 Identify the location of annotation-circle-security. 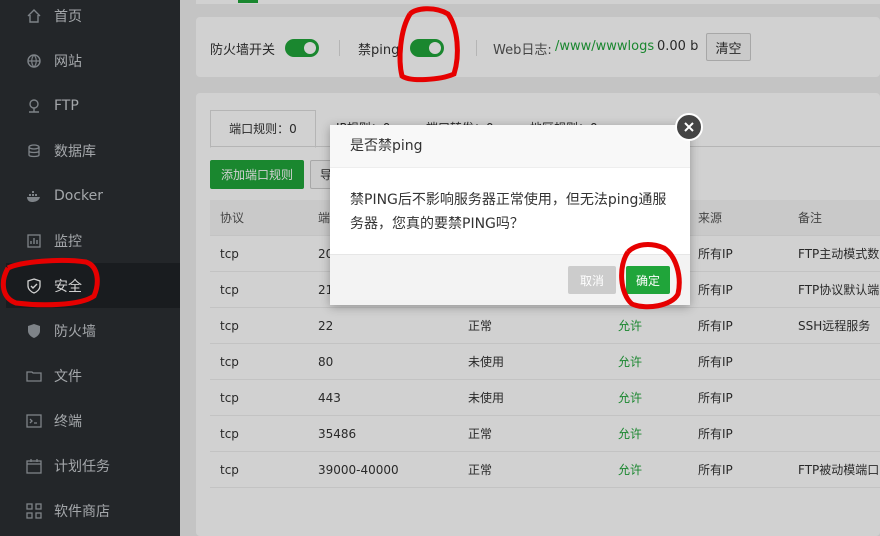
(50, 282).